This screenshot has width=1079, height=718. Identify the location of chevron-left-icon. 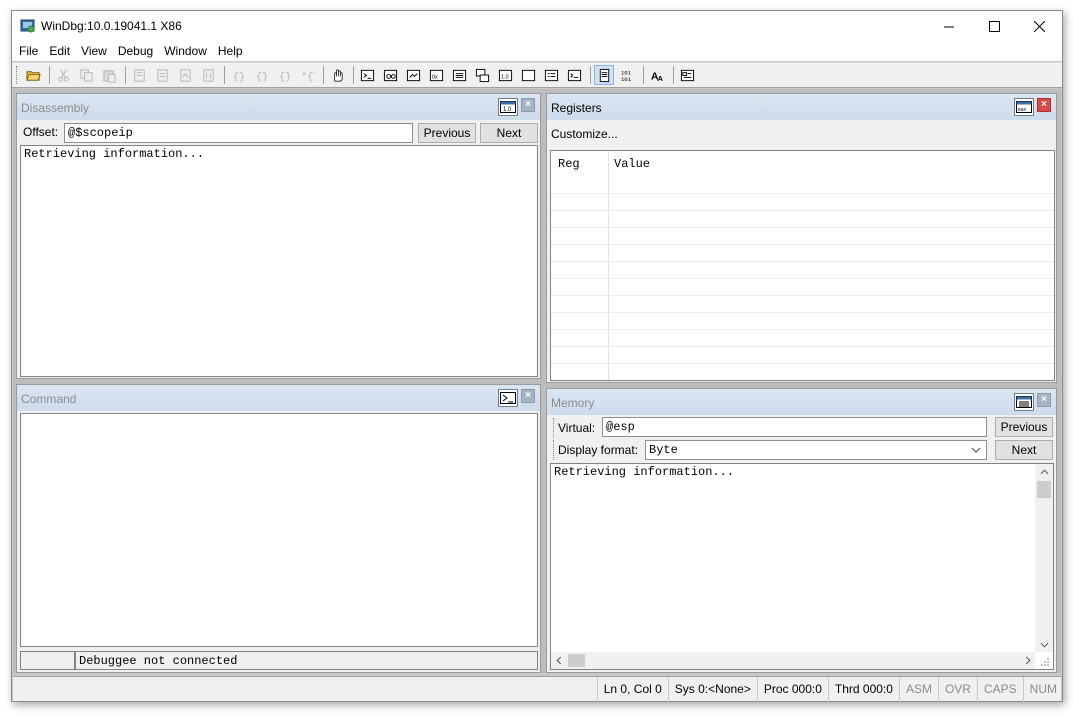
(559, 660).